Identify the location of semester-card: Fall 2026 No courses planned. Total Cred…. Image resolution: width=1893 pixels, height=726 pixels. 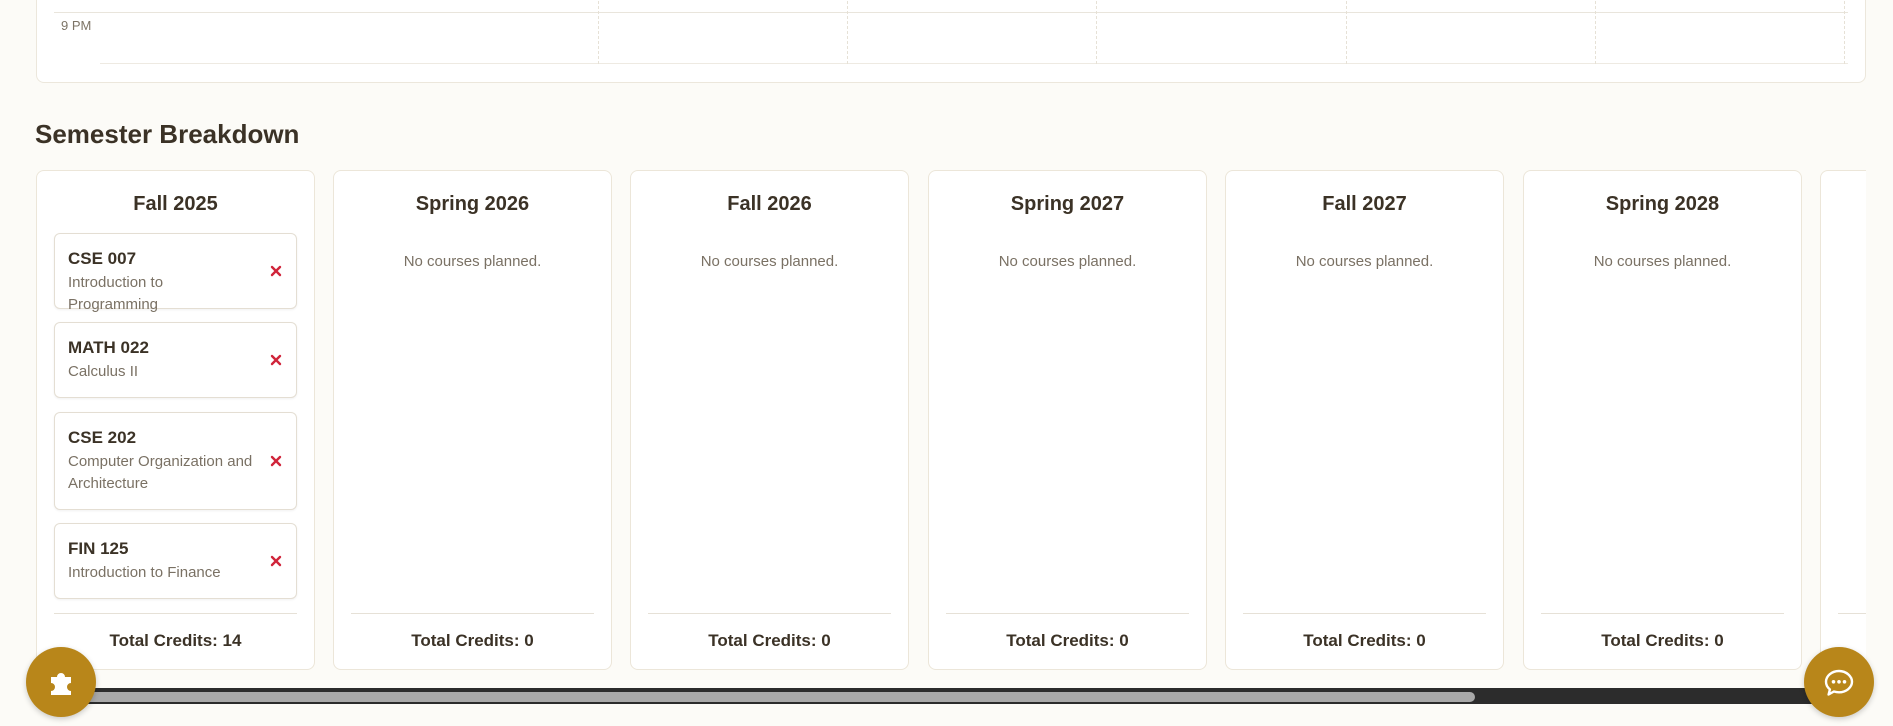
(769, 420).